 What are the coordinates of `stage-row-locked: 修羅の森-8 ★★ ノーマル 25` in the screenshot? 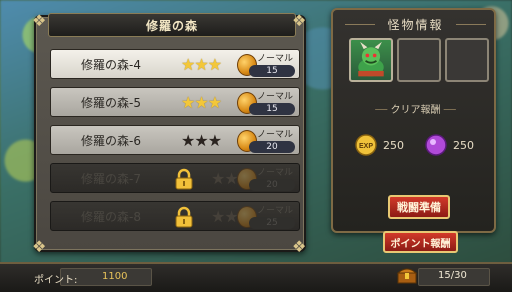 It's located at (175, 216).